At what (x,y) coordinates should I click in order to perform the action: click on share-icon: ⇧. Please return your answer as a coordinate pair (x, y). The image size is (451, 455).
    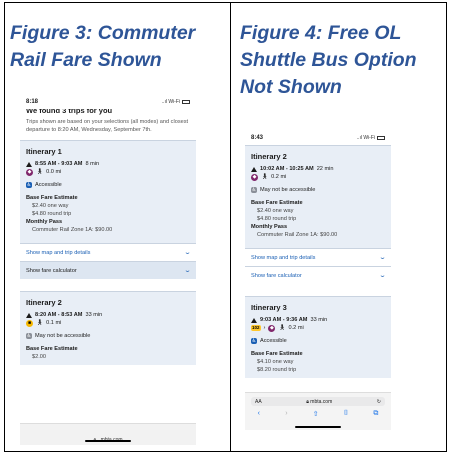
    Looking at the image, I should click on (316, 414).